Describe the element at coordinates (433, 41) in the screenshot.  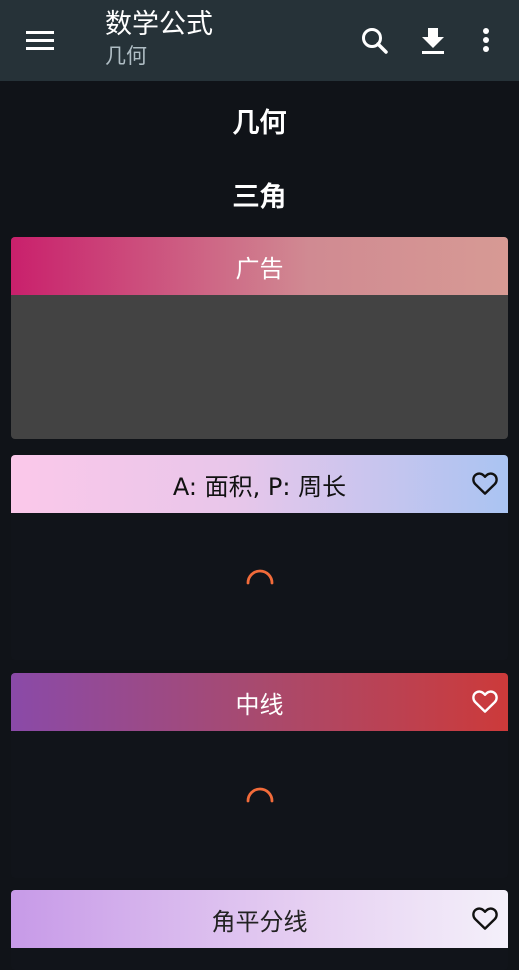
I see `download-icon` at that location.